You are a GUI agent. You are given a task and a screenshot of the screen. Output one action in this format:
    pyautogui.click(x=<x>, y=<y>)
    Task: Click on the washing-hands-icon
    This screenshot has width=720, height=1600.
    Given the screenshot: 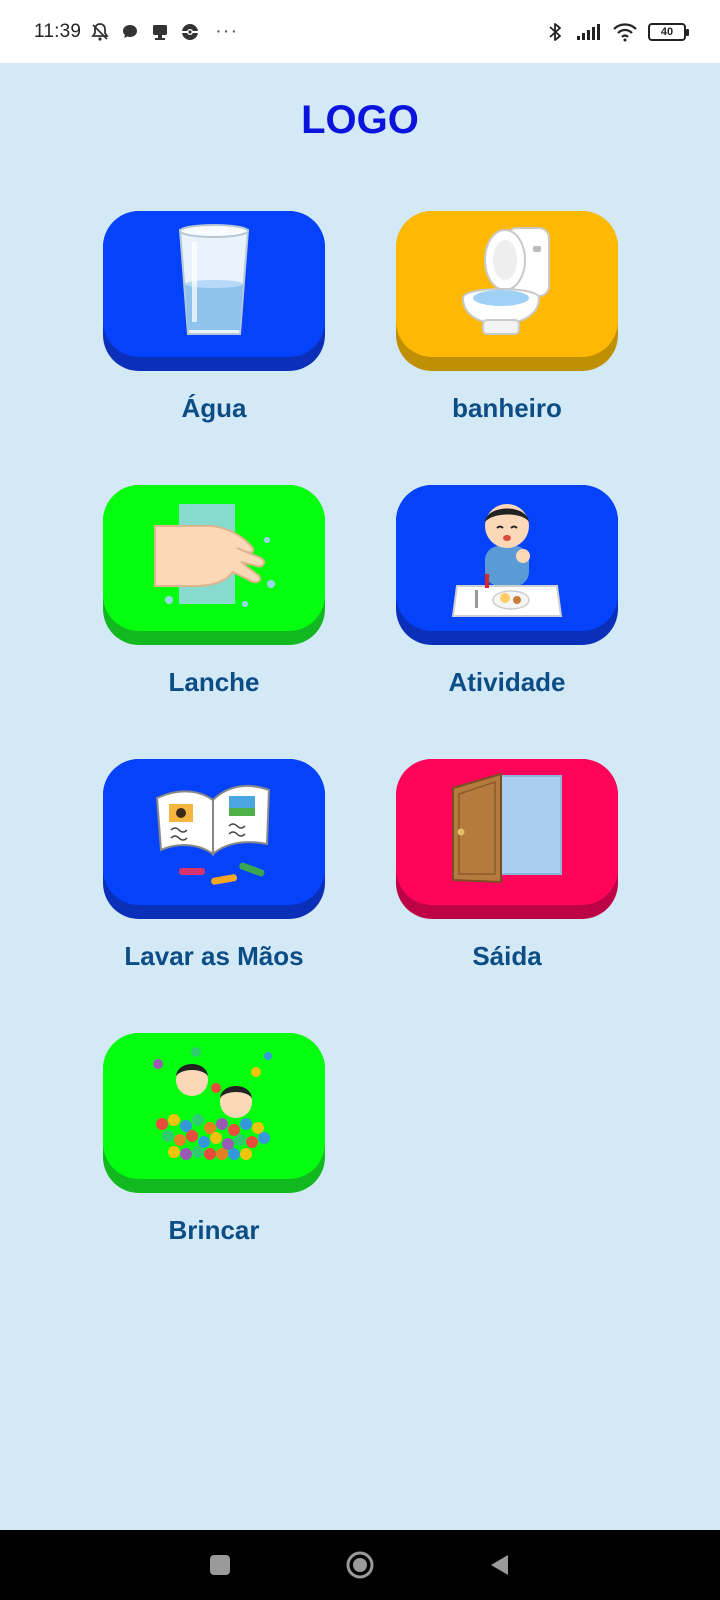 What is the action you would take?
    pyautogui.click(x=214, y=558)
    